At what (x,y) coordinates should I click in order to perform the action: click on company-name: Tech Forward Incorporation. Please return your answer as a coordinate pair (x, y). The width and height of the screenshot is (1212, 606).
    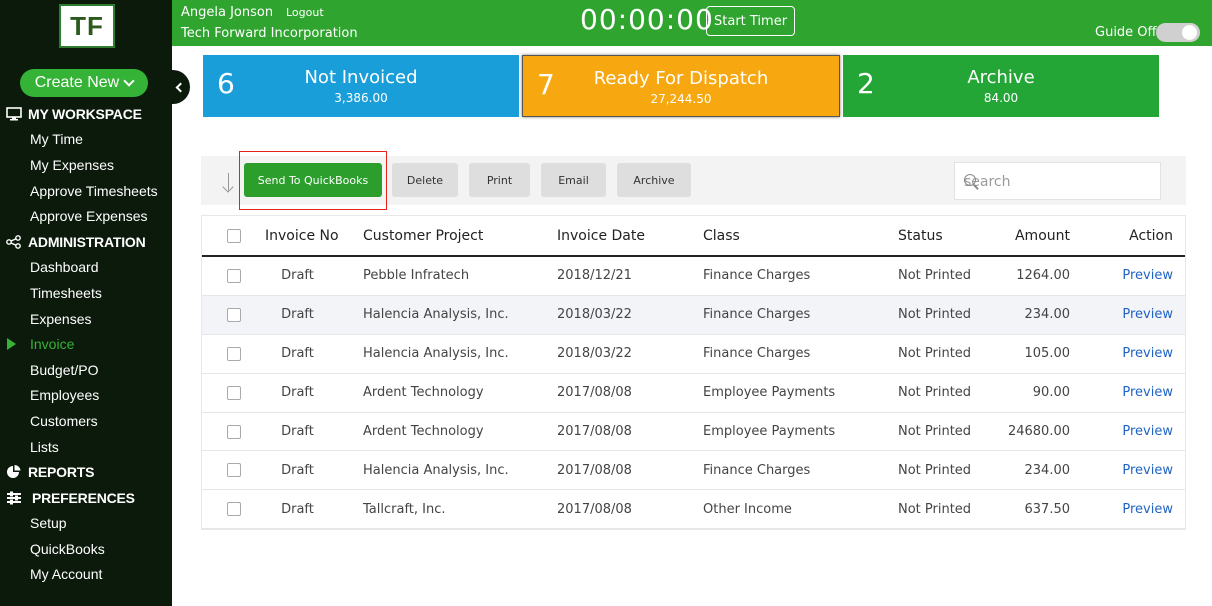
    Looking at the image, I should click on (269, 33).